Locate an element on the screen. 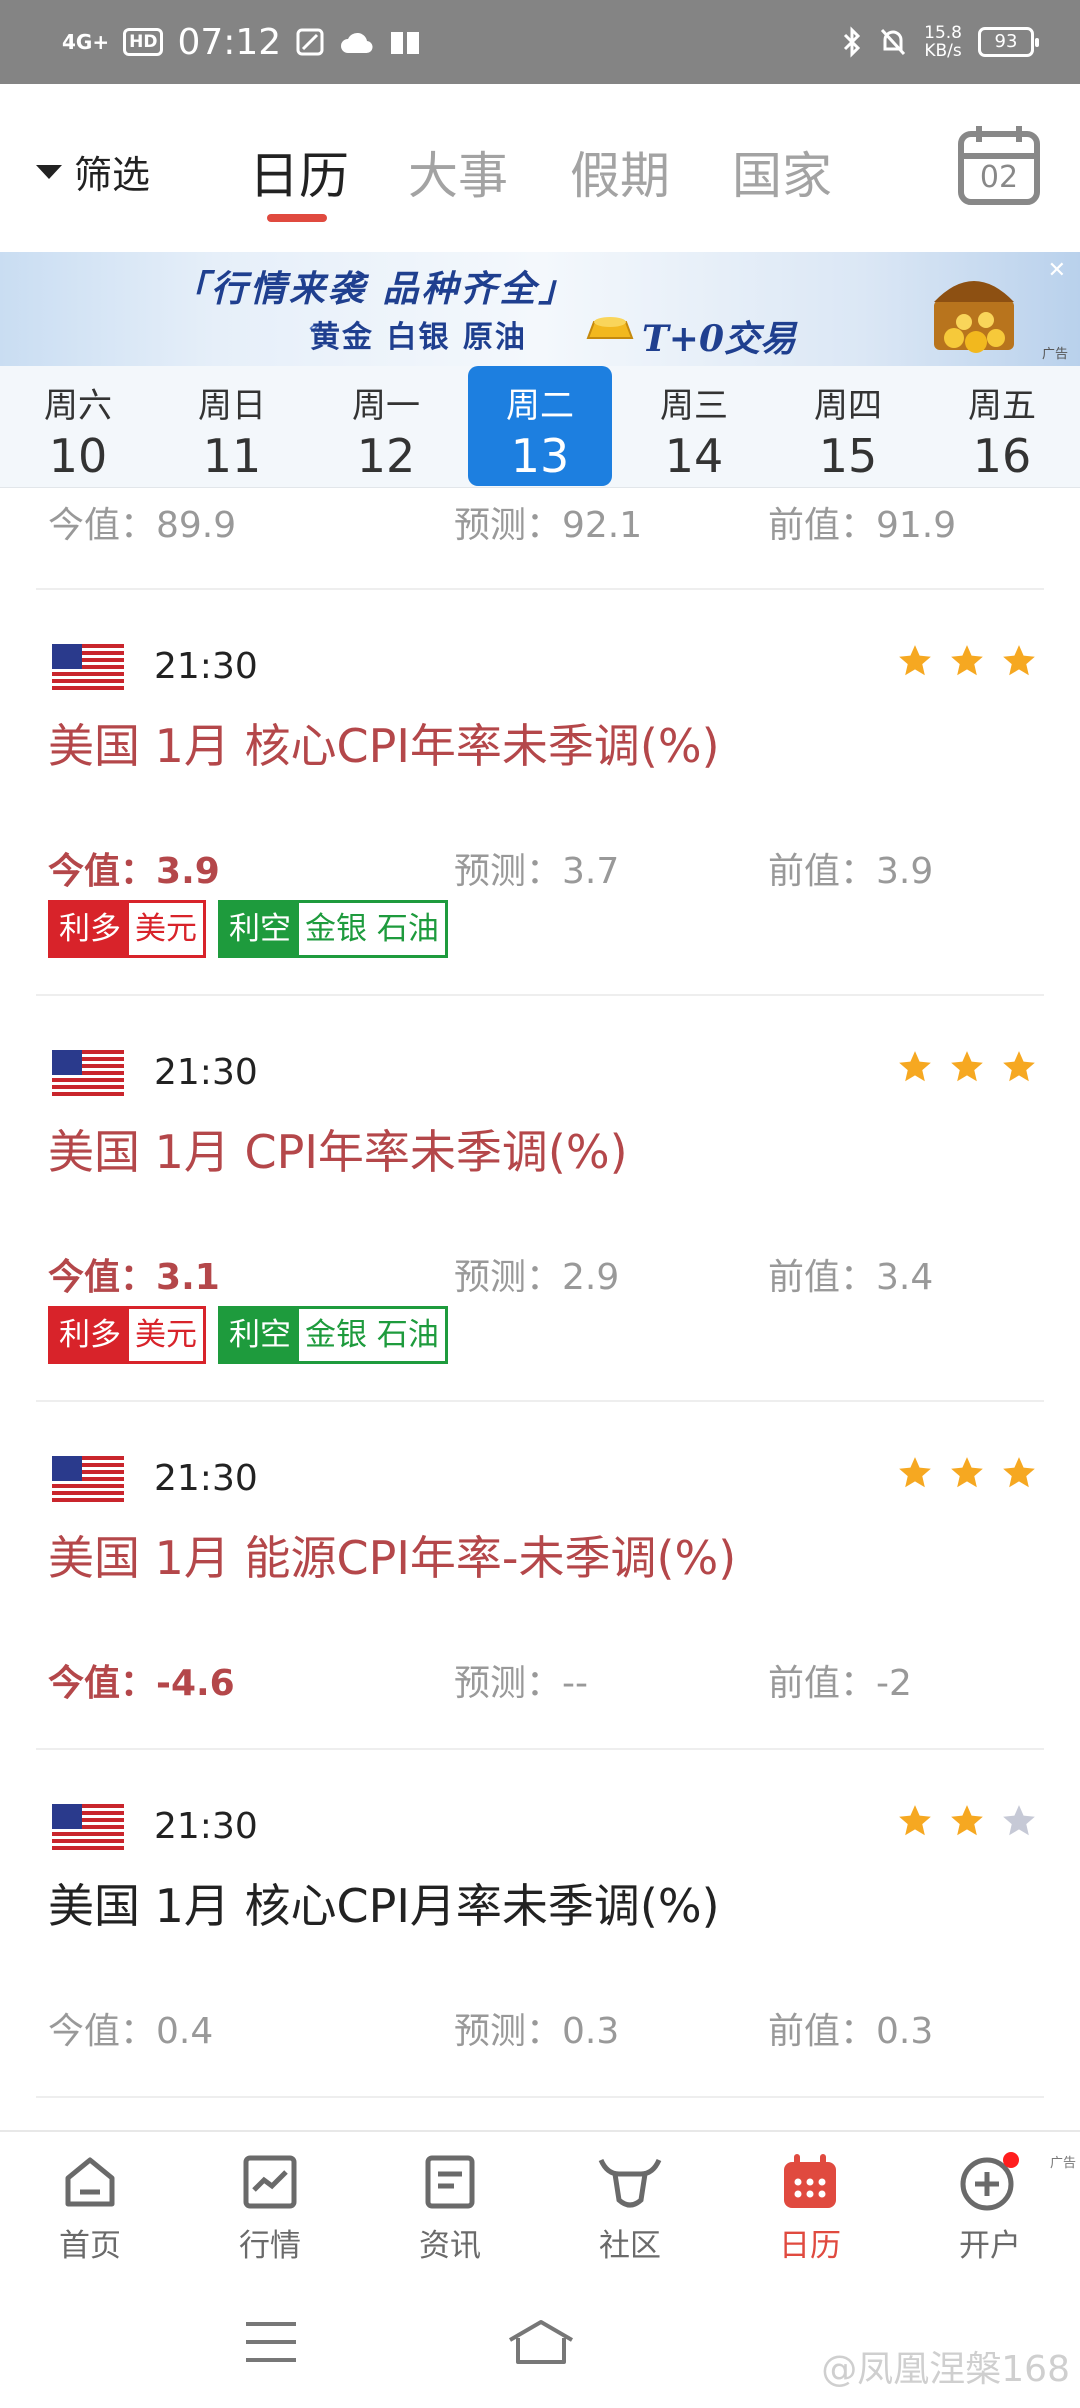  ad-close-icon: ✕ is located at coordinates (1057, 270).